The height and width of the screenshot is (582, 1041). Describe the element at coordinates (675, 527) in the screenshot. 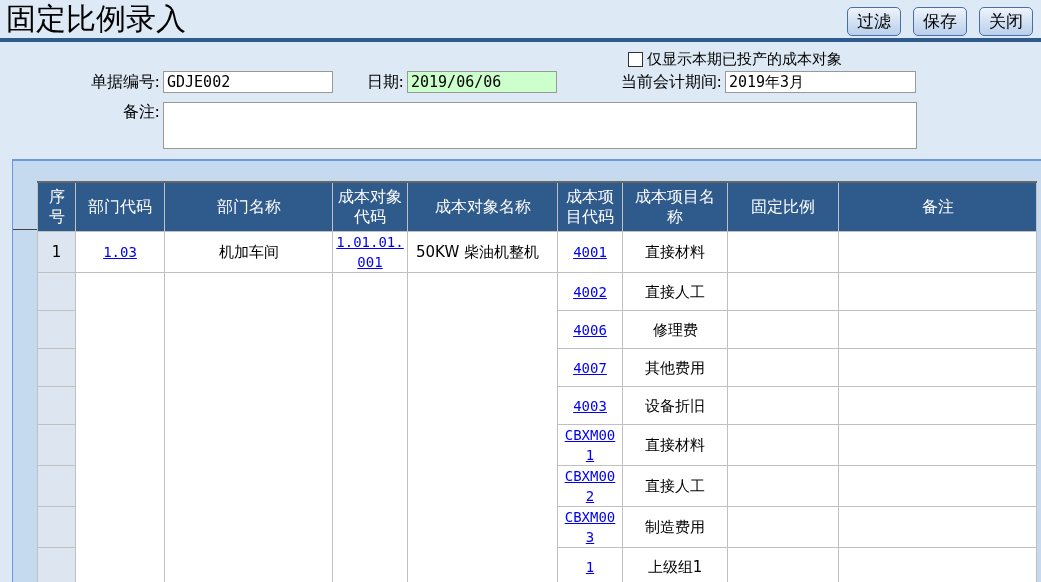

I see `table-cell: 制造费用` at that location.